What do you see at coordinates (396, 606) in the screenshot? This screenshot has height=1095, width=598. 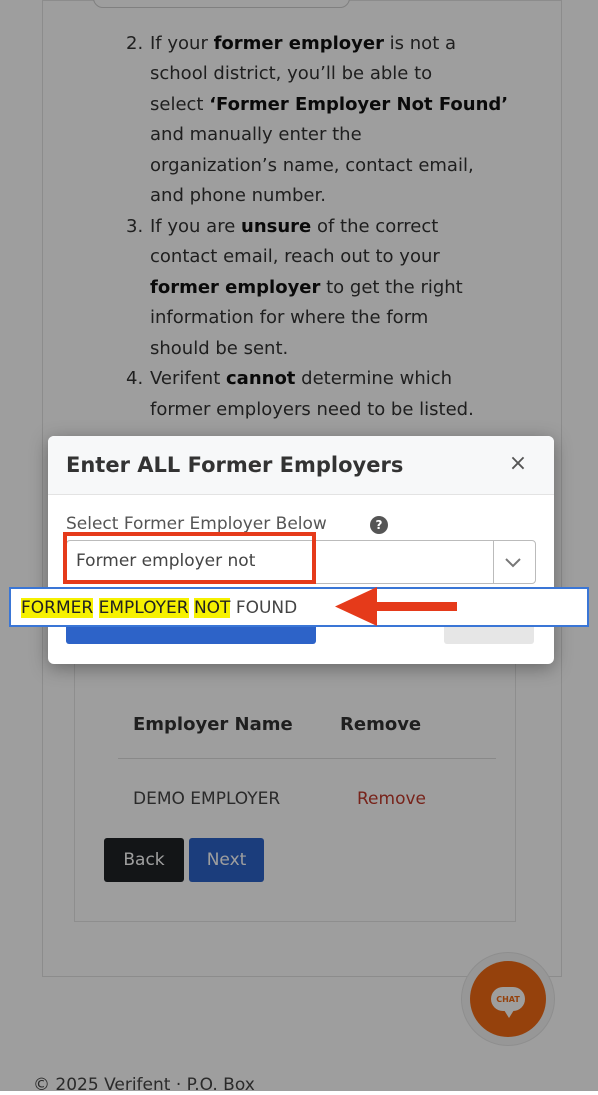 I see `annotation-arrow-icon` at bounding box center [396, 606].